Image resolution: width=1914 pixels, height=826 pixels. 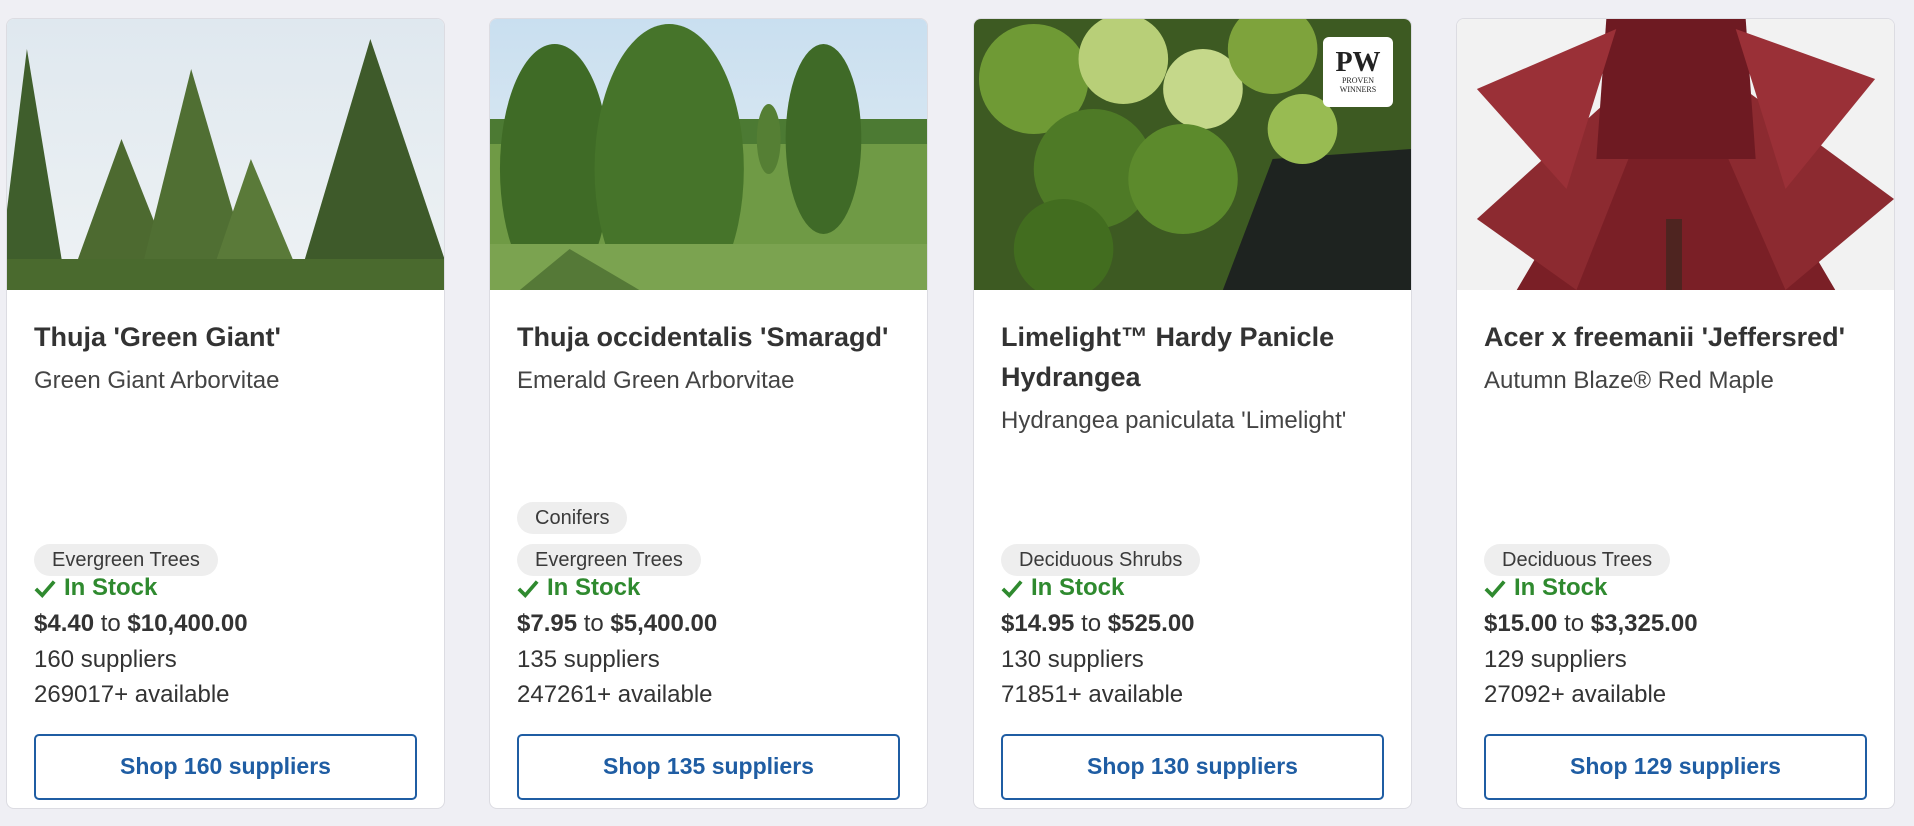 I want to click on category-tags: Deciduous Trees, so click(x=1675, y=560).